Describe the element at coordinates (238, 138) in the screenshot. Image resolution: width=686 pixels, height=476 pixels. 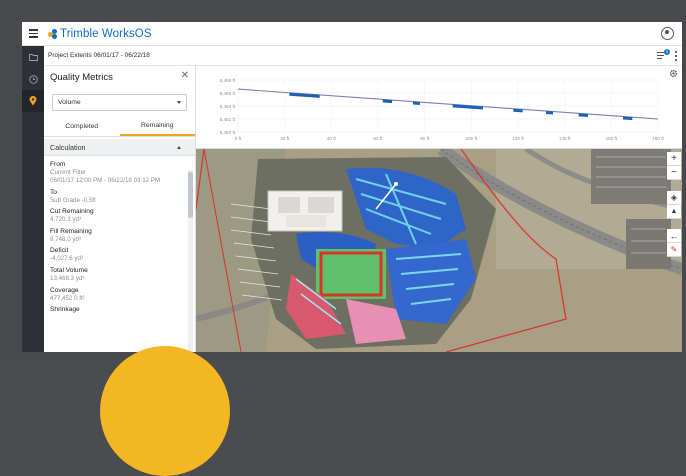
I see `x-tick-label: 0 ft` at that location.